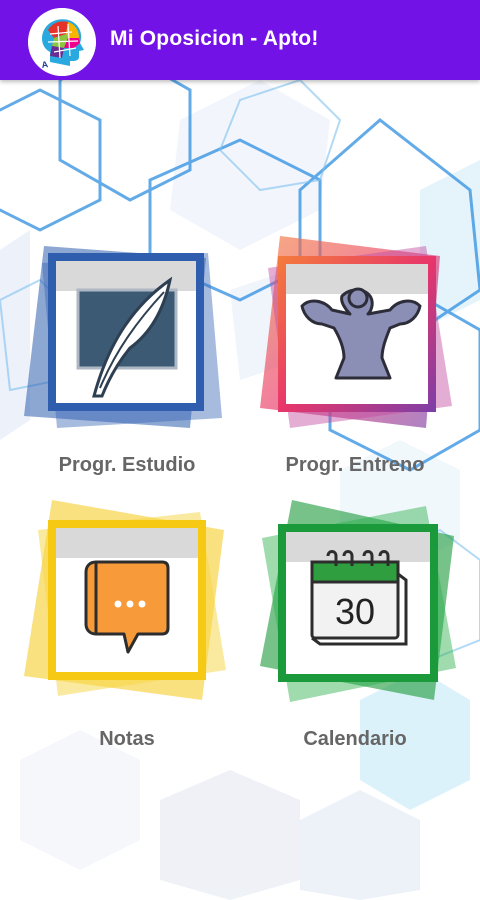 The image size is (480, 900). What do you see at coordinates (127, 465) in the screenshot?
I see `tile-label: Progr. Estudio` at bounding box center [127, 465].